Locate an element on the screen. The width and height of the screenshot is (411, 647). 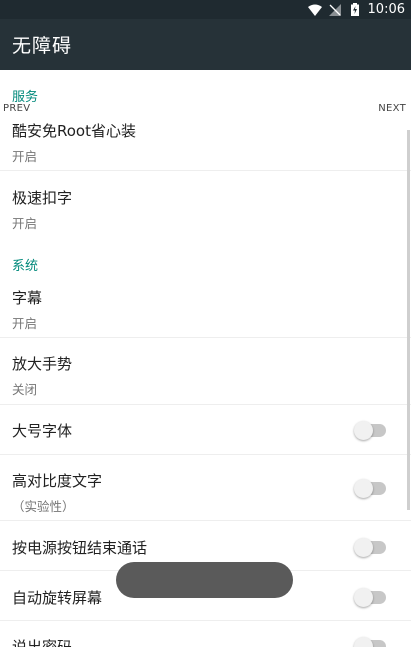
list-item-power-end-call: 按电源按钮结束通话 is located at coordinates (205, 547).